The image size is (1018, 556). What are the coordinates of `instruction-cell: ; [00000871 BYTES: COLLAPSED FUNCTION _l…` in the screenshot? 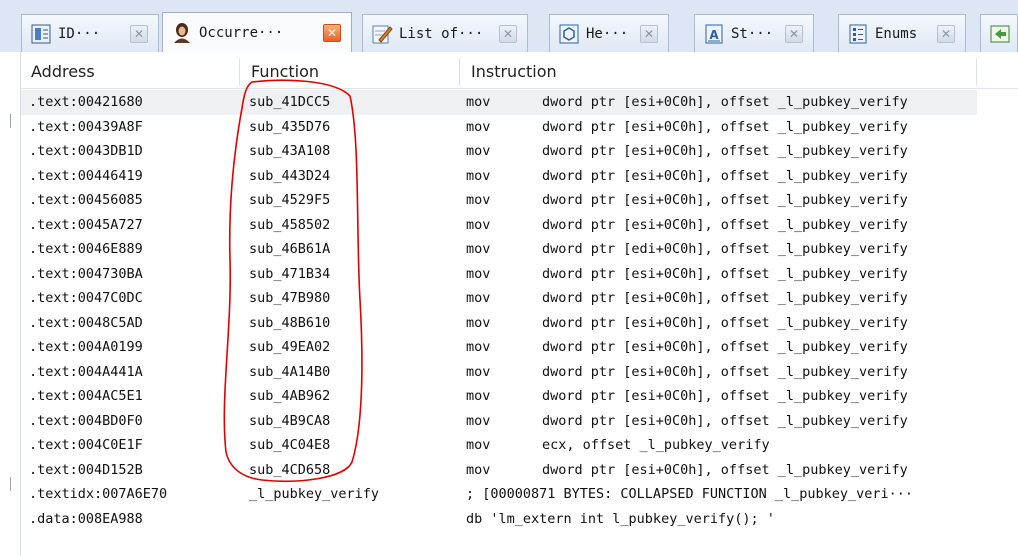 It's located at (690, 494).